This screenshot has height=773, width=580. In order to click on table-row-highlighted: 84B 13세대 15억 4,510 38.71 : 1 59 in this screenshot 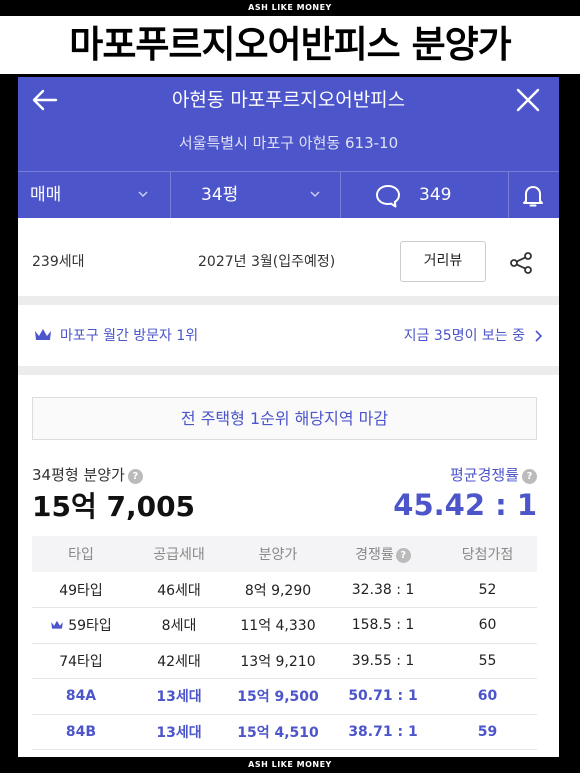, I will do `click(284, 732)`.